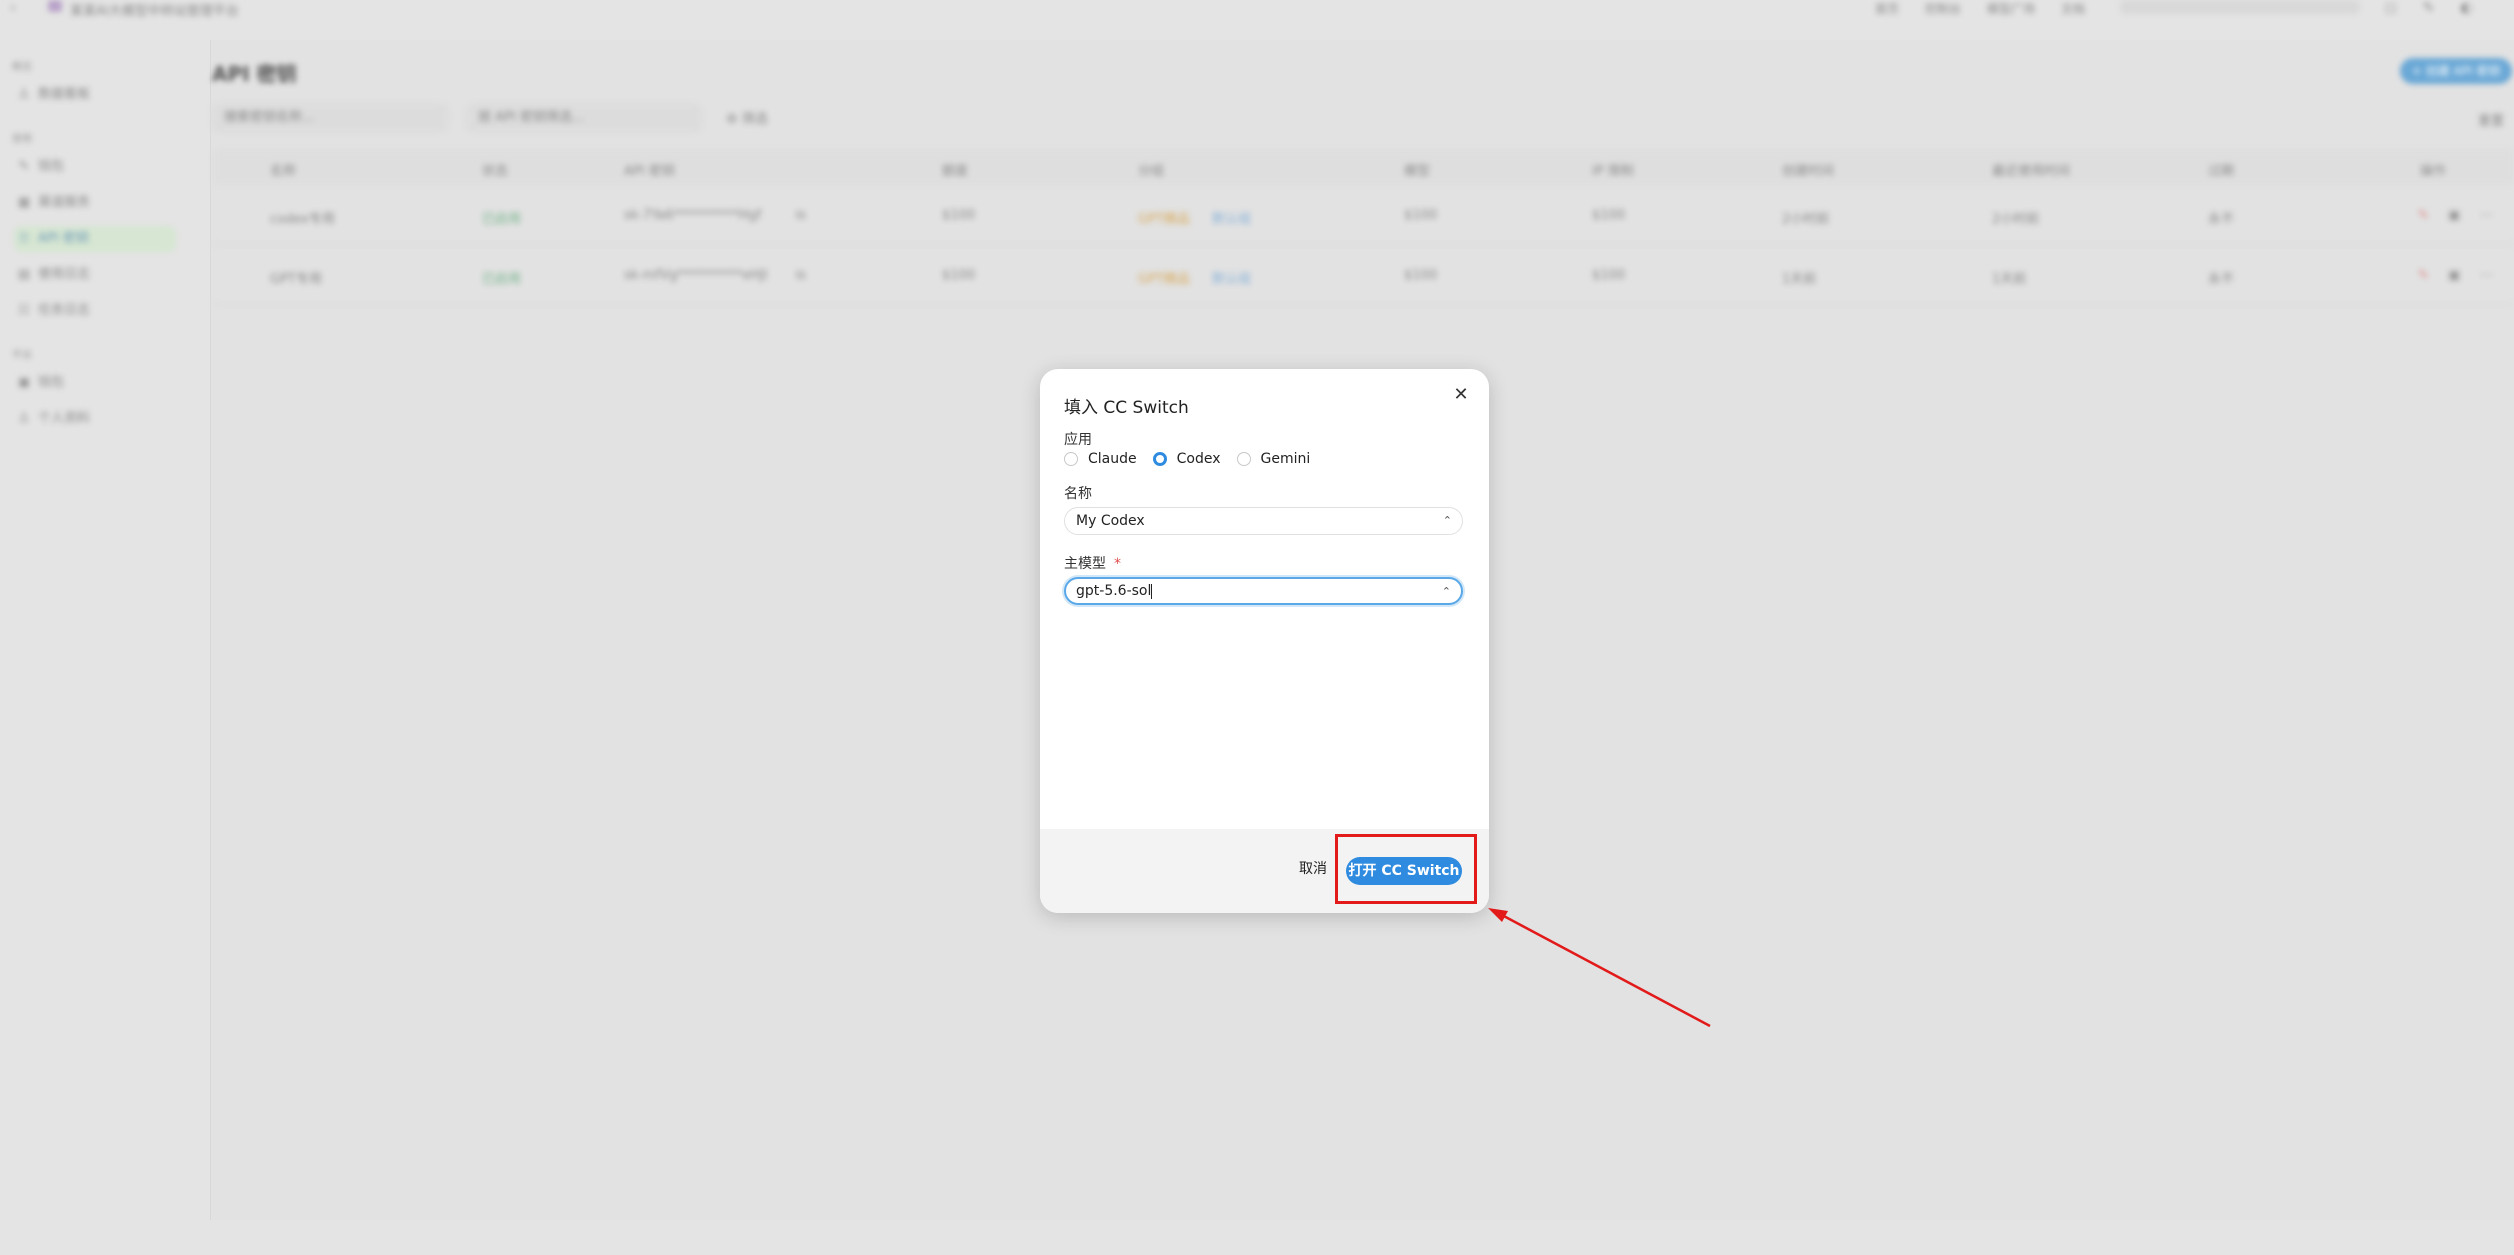  I want to click on name-select: My Codex ⌃, so click(1263, 521).